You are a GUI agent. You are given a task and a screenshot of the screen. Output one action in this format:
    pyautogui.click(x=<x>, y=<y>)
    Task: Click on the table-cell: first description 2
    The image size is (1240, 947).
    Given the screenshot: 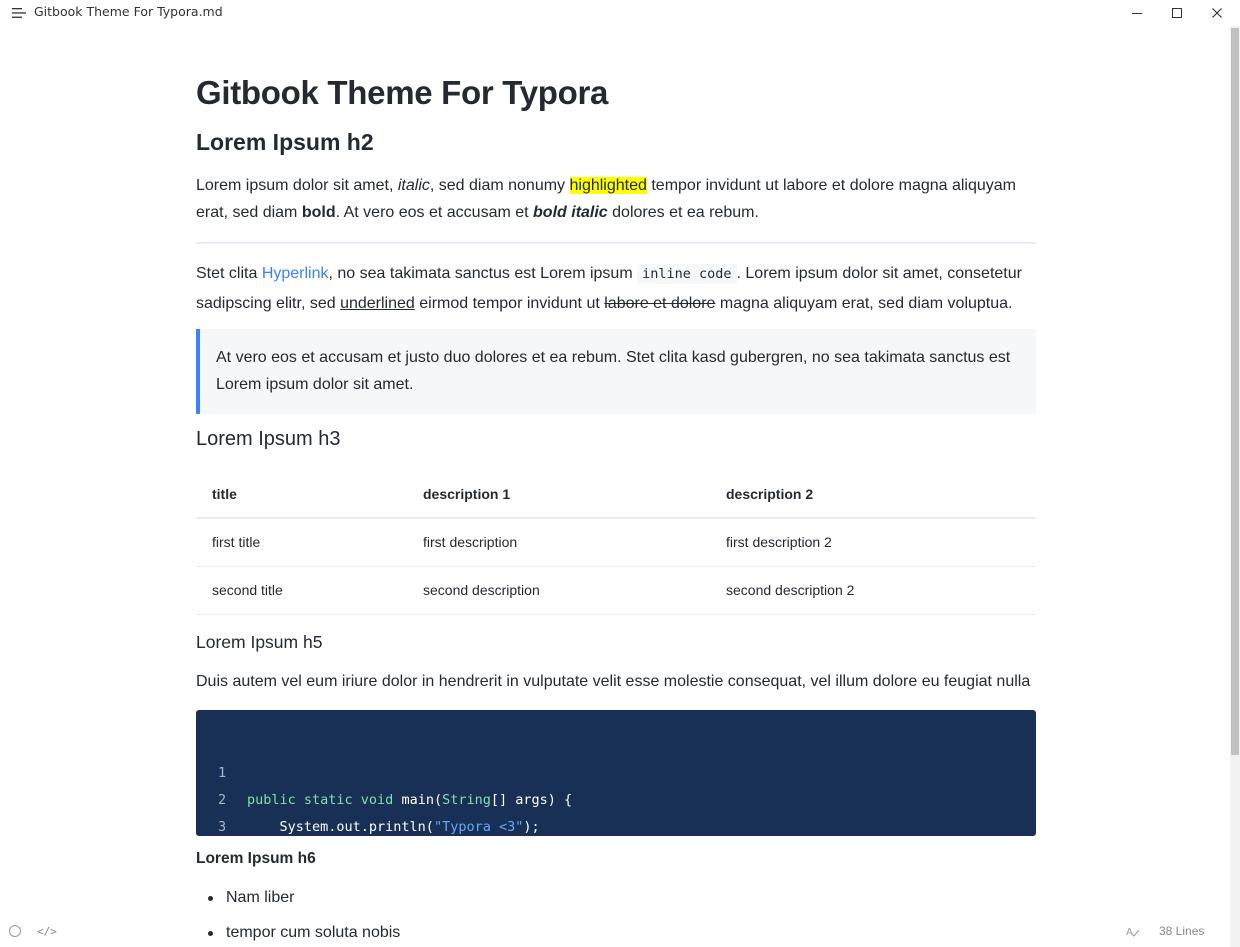 What is the action you would take?
    pyautogui.click(x=873, y=542)
    